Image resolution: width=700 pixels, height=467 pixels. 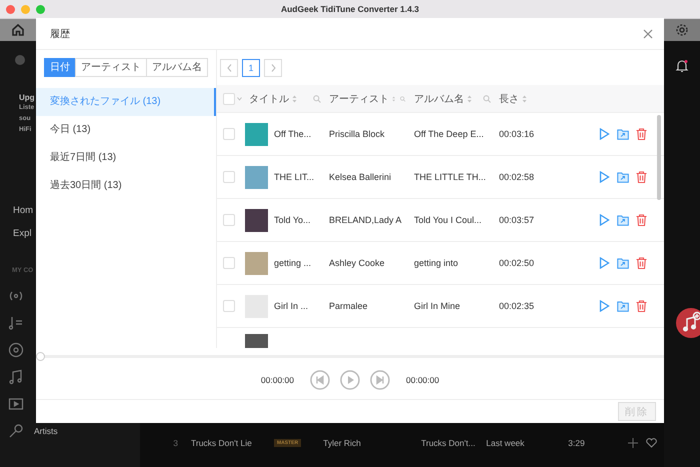 I want to click on track-title: Trucks Don't Lie, so click(x=222, y=443).